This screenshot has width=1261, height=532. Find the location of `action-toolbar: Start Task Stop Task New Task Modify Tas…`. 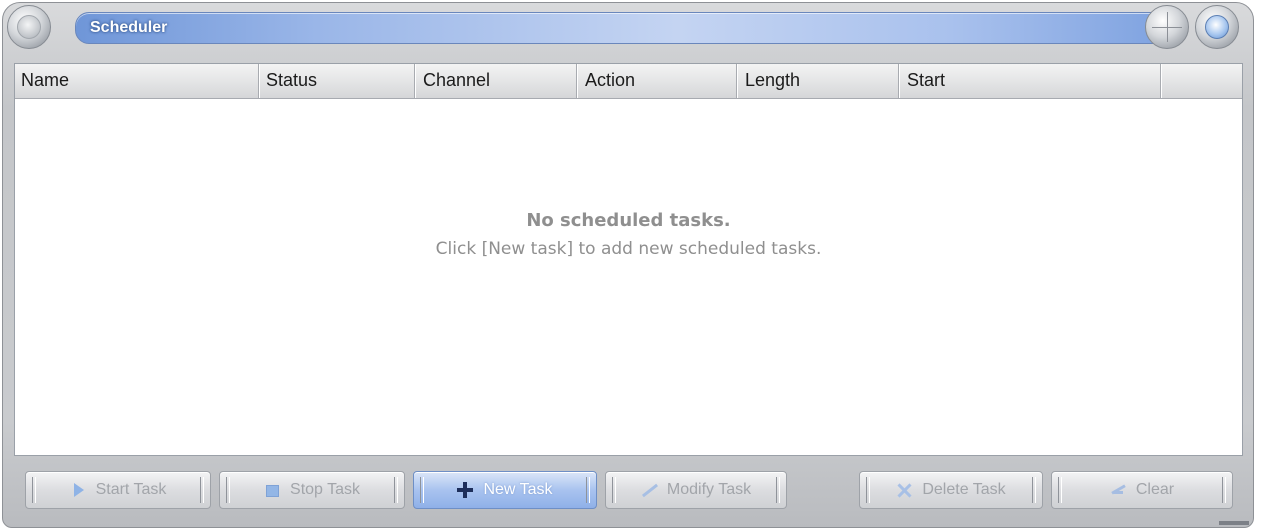

action-toolbar: Start Task Stop Task New Task Modify Tas… is located at coordinates (628, 491).